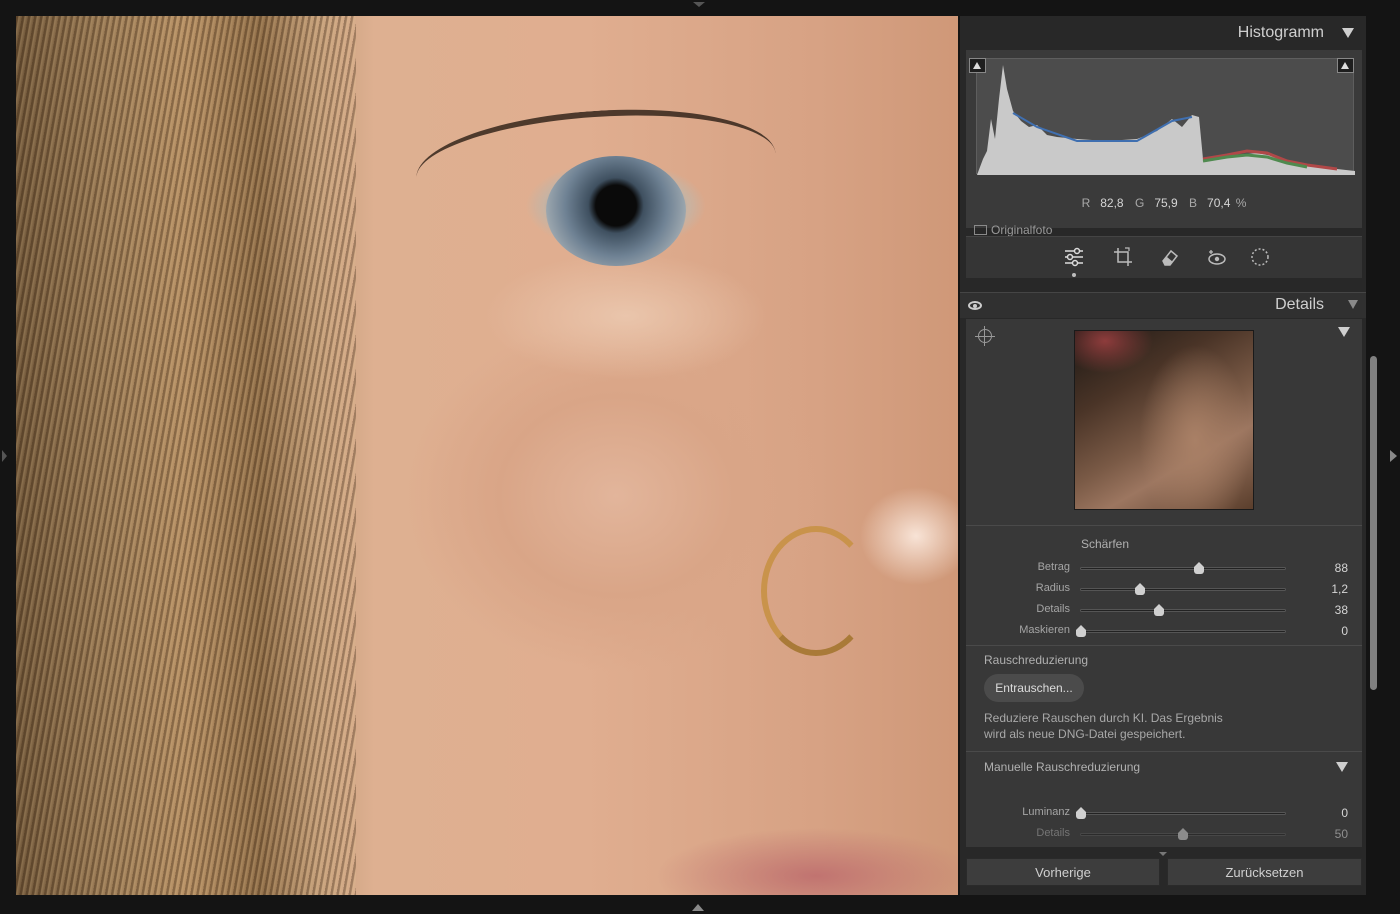 Image resolution: width=1400 pixels, height=914 pixels. Describe the element at coordinates (4, 456) in the screenshot. I see `left-panel-toggle-icon` at that location.